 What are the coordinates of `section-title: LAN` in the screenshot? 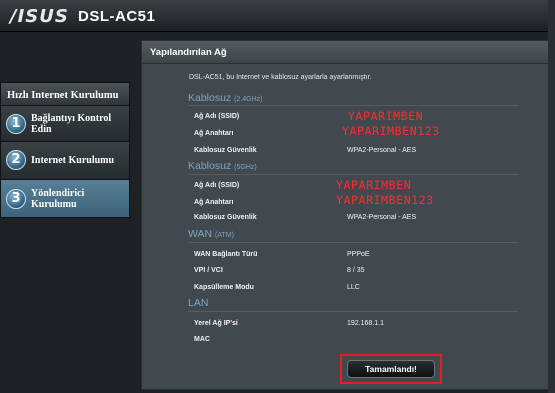 It's located at (198, 303).